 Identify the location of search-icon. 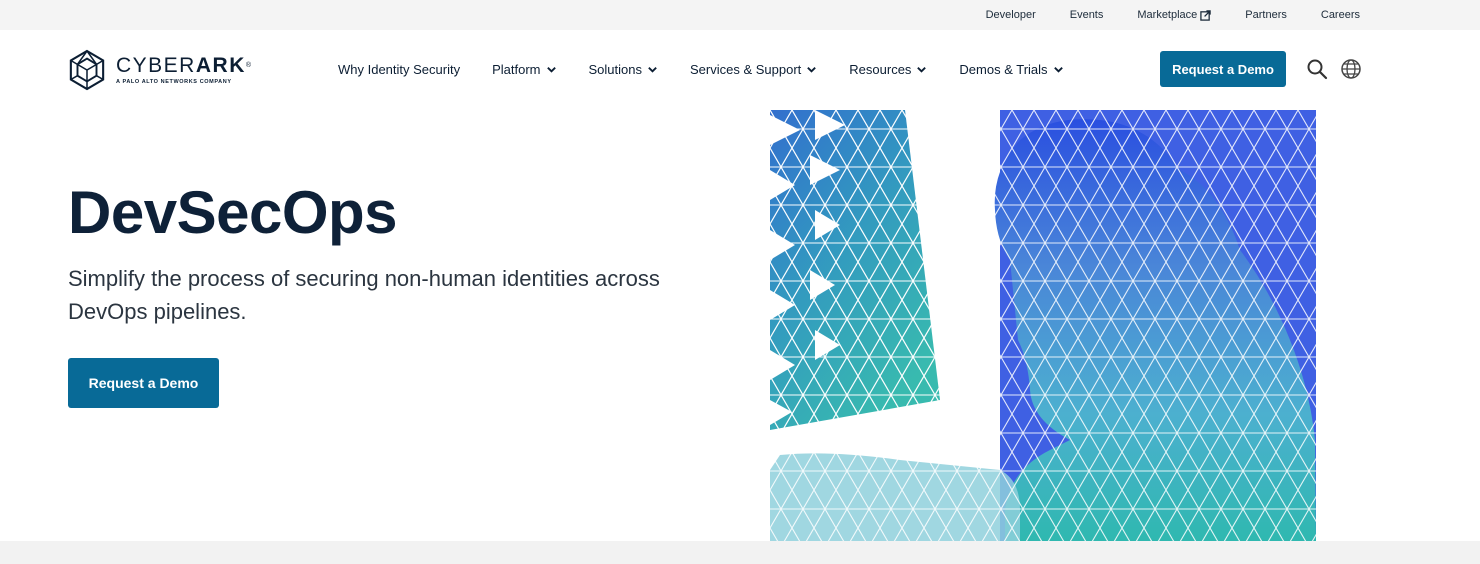
(1317, 69).